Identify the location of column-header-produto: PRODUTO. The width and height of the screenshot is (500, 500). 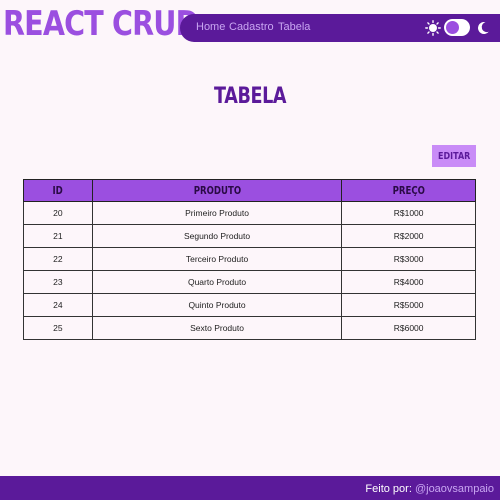
(217, 190).